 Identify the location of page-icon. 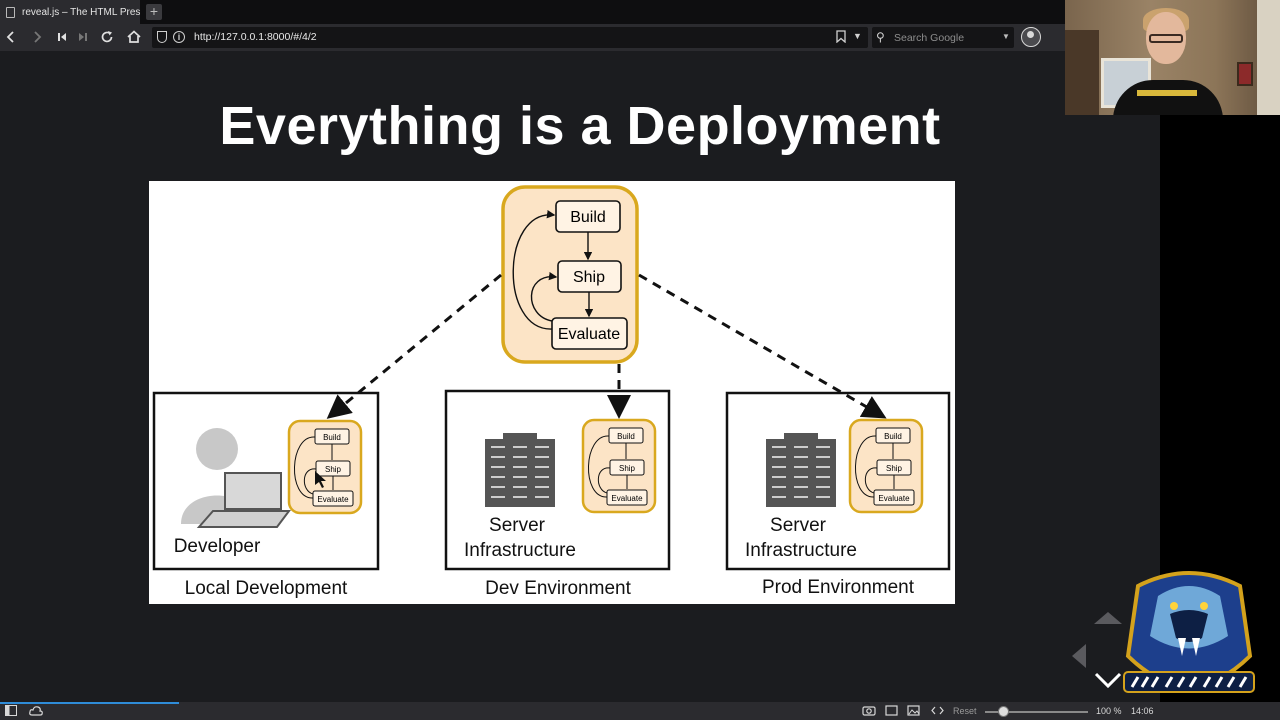
(10, 12).